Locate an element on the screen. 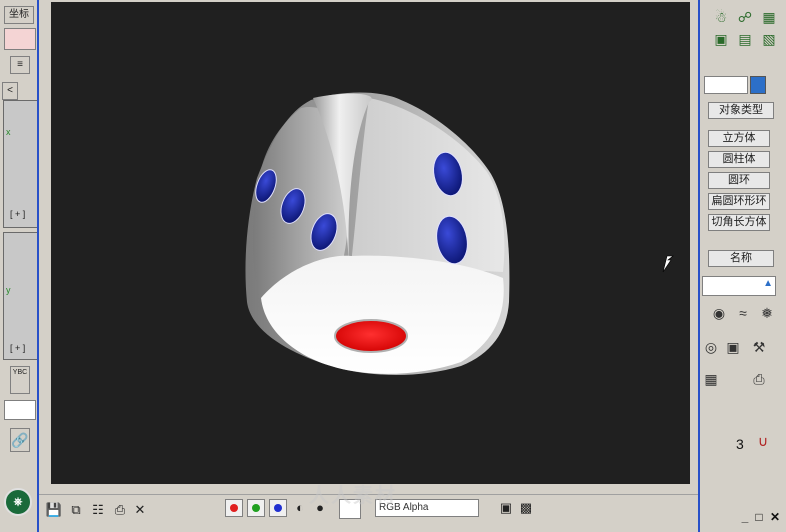 This screenshot has height=532, width=786. link-icon: 🔗 is located at coordinates (20, 440).